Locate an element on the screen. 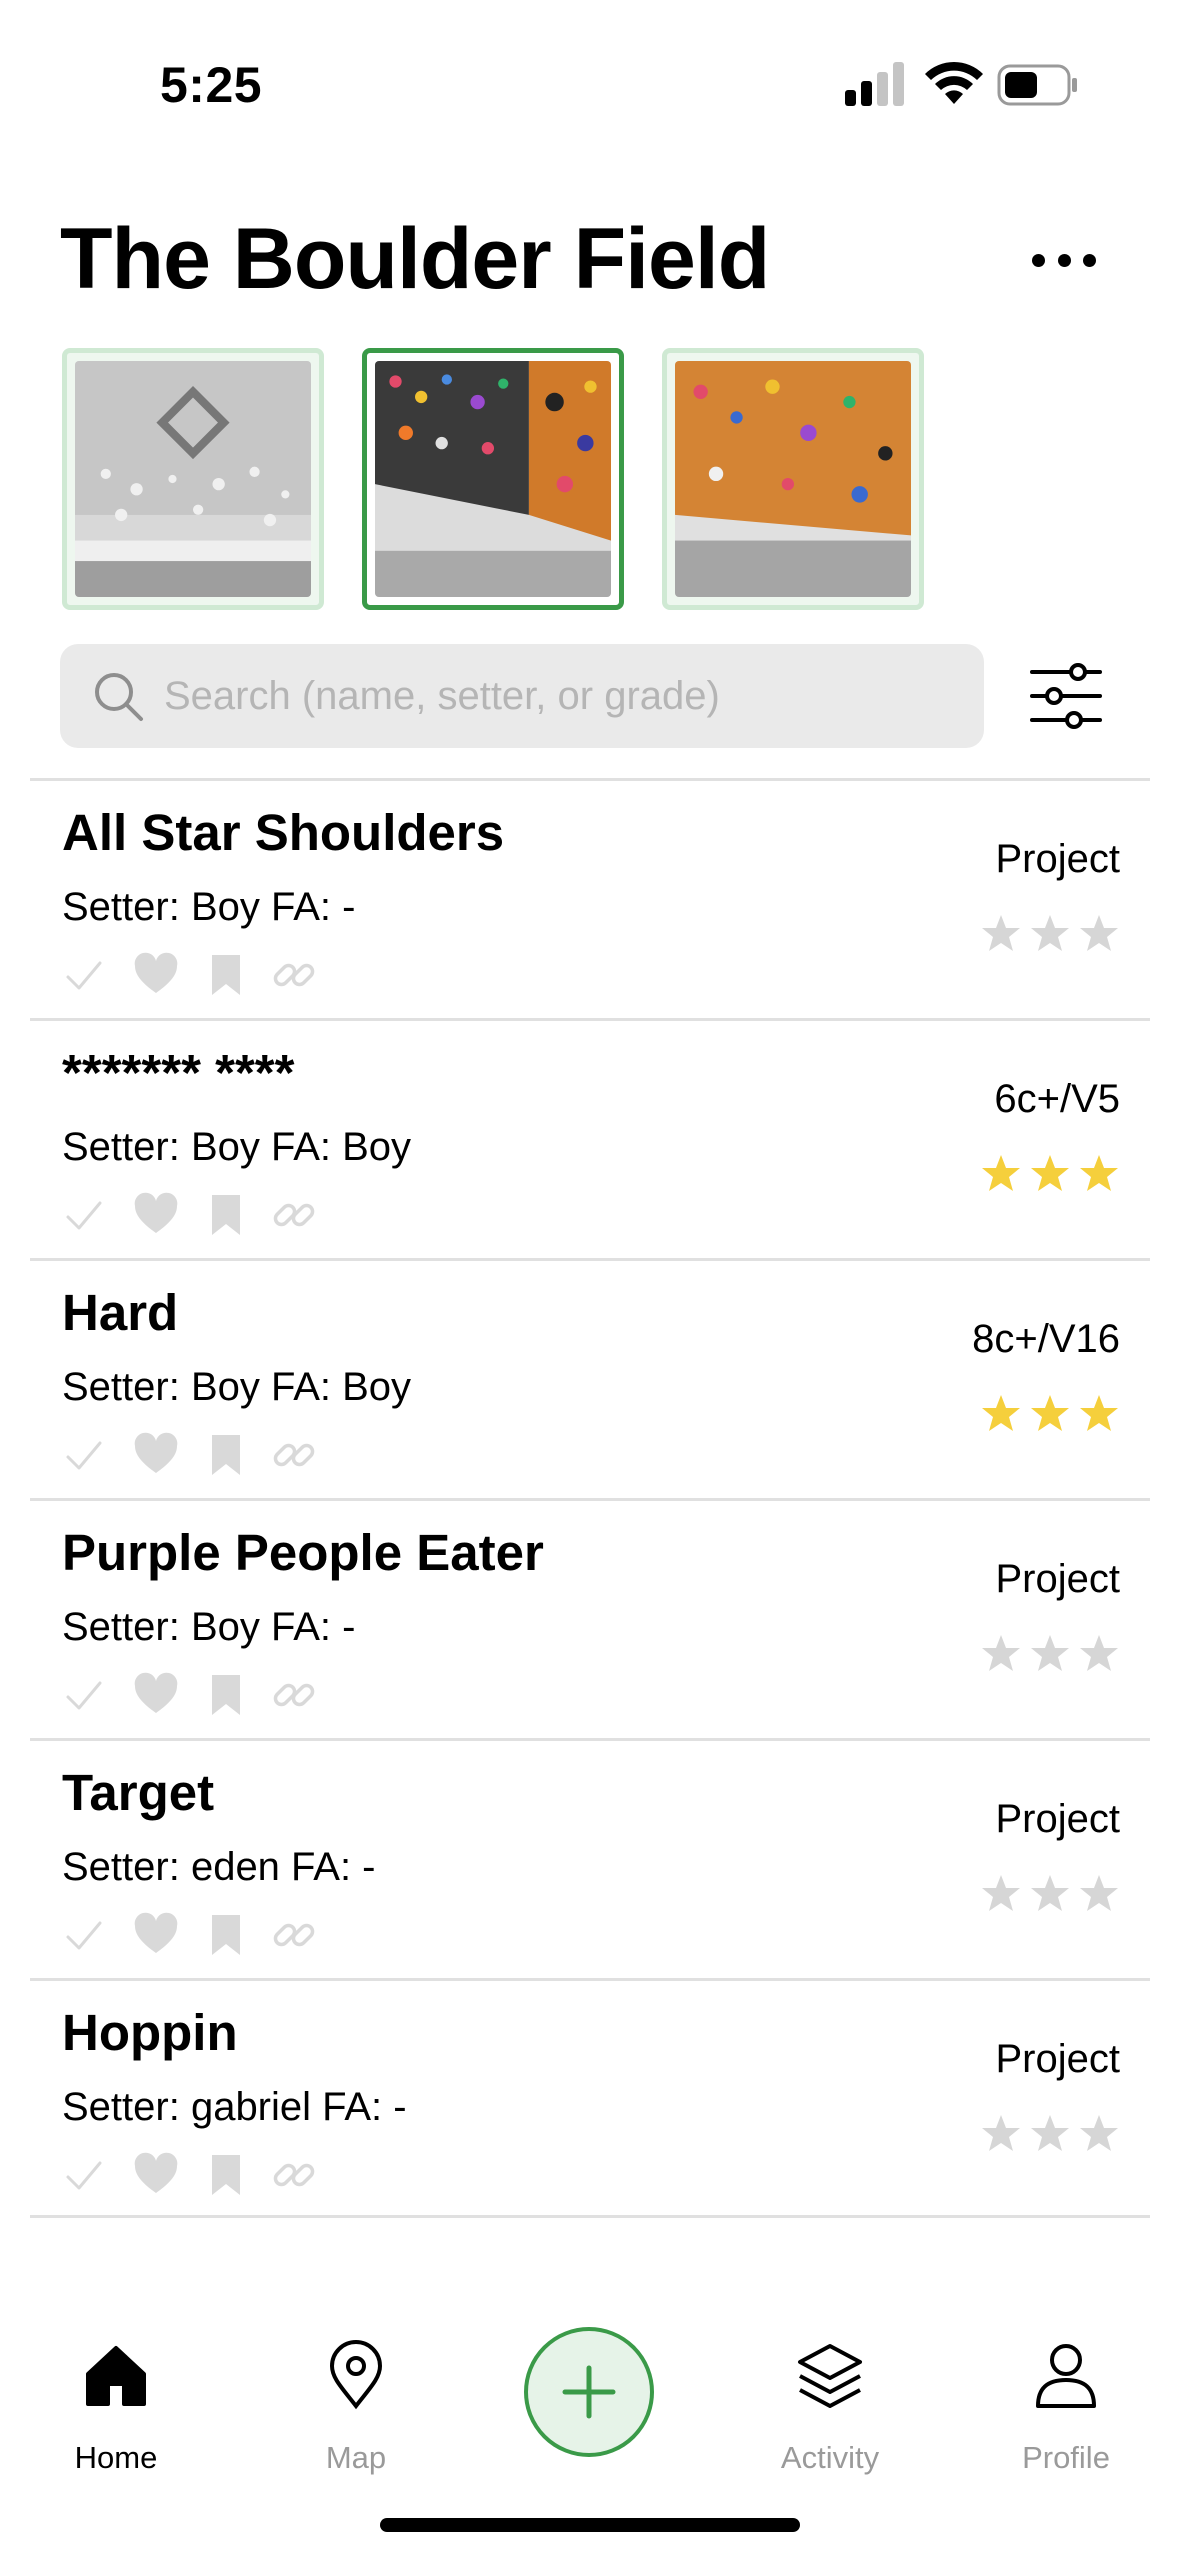 Image resolution: width=1179 pixels, height=2556 pixels. route-name: Hard is located at coordinates (120, 1312).